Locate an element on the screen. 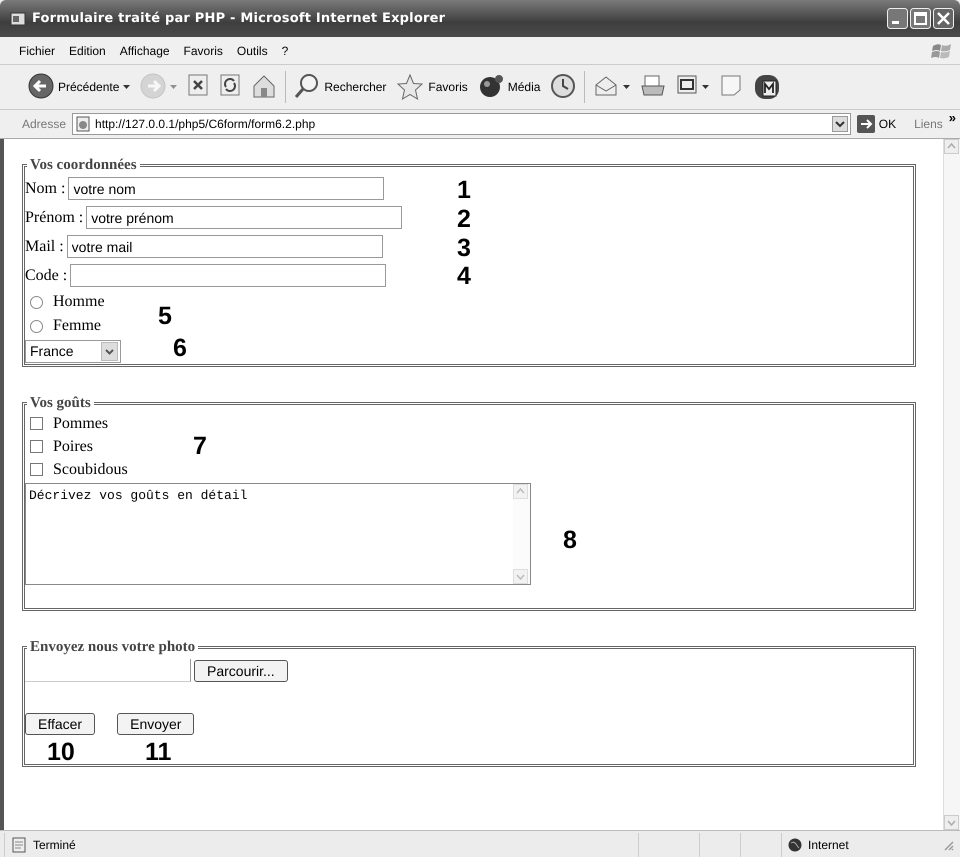 This screenshot has width=960, height=857. field-label: Code : is located at coordinates (46, 275).